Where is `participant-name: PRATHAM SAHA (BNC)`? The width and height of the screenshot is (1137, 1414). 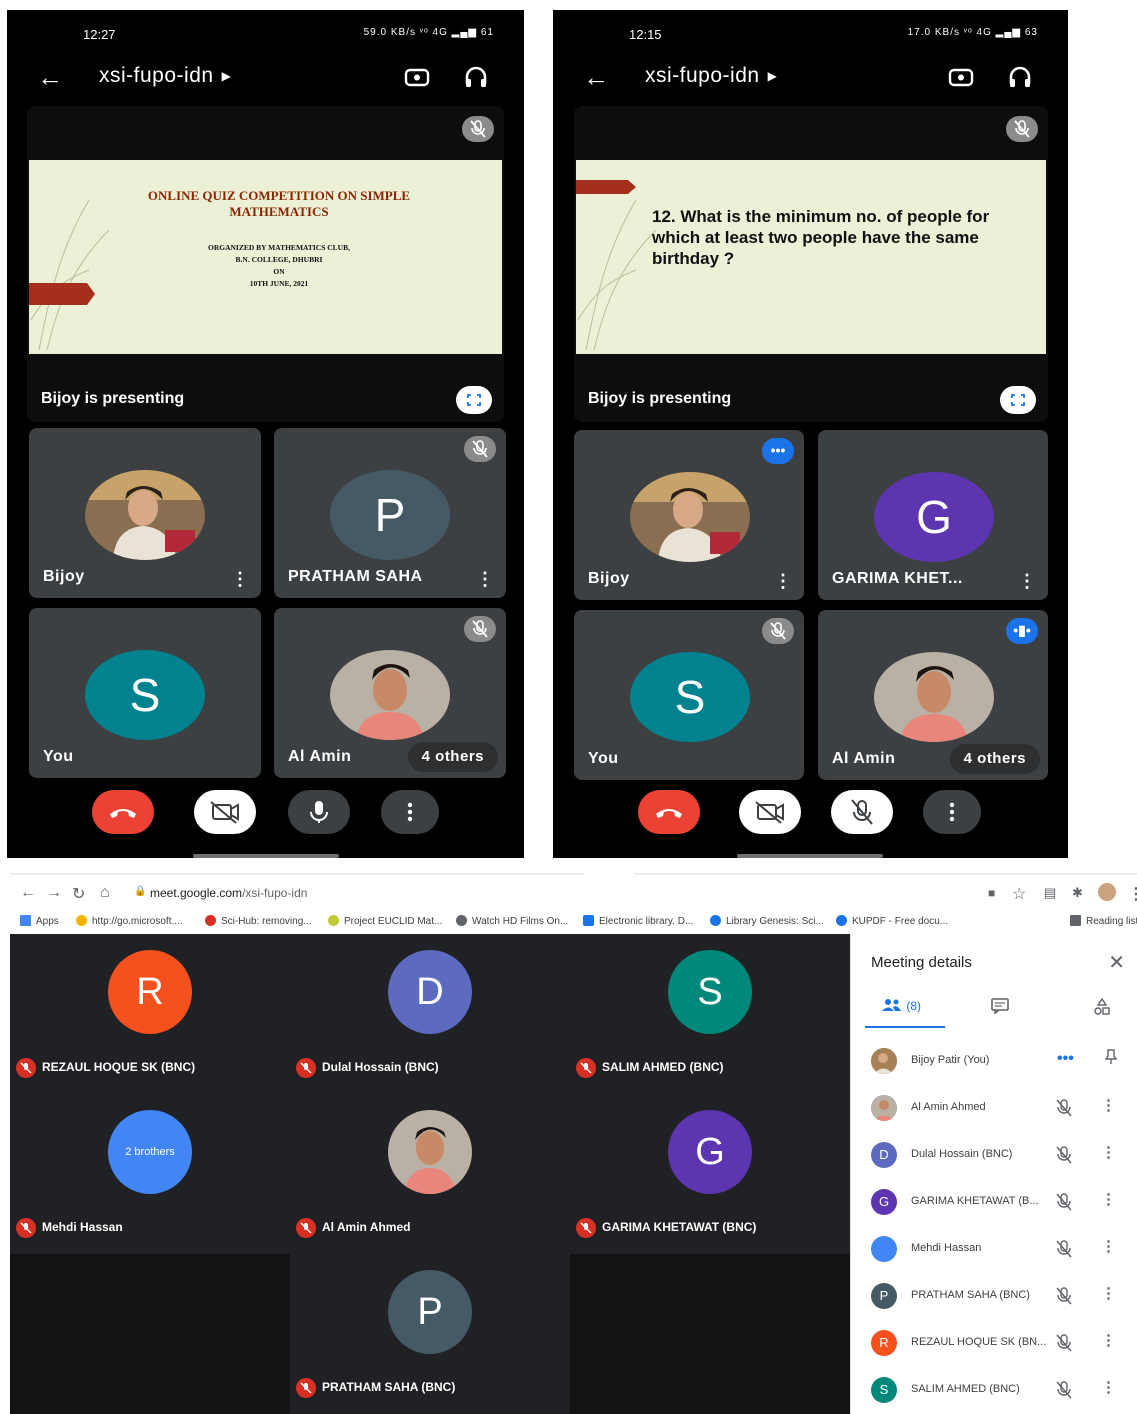
participant-name: PRATHAM SAHA (BNC) is located at coordinates (970, 1295).